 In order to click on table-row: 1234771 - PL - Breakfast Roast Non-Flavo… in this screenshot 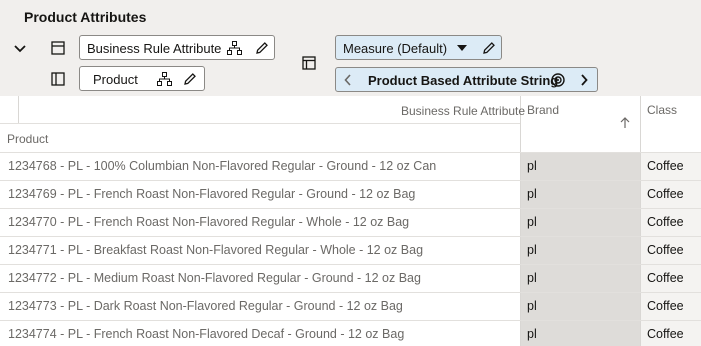, I will do `click(350, 250)`.